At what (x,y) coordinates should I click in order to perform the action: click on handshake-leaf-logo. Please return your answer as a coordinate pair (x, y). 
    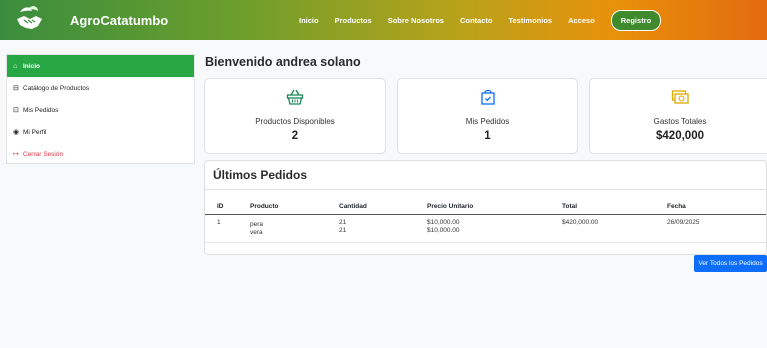
    Looking at the image, I should click on (29, 17).